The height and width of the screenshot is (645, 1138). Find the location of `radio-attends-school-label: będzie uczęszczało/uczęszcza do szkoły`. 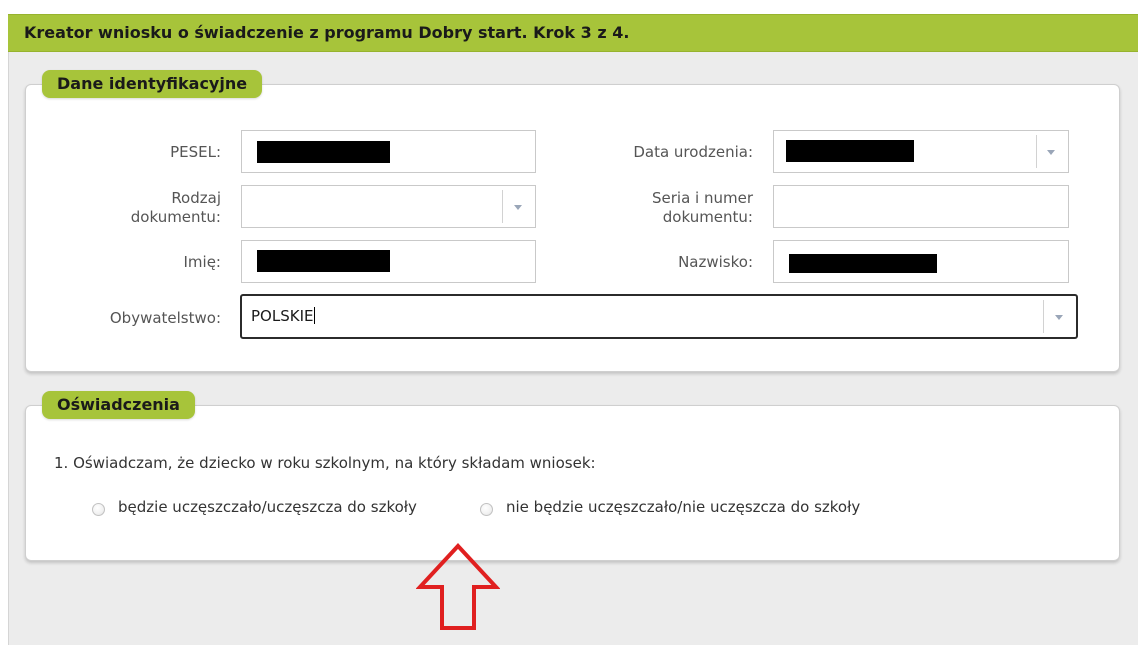

radio-attends-school-label: będzie uczęszczało/uczęszcza do szkoły is located at coordinates (267, 507).